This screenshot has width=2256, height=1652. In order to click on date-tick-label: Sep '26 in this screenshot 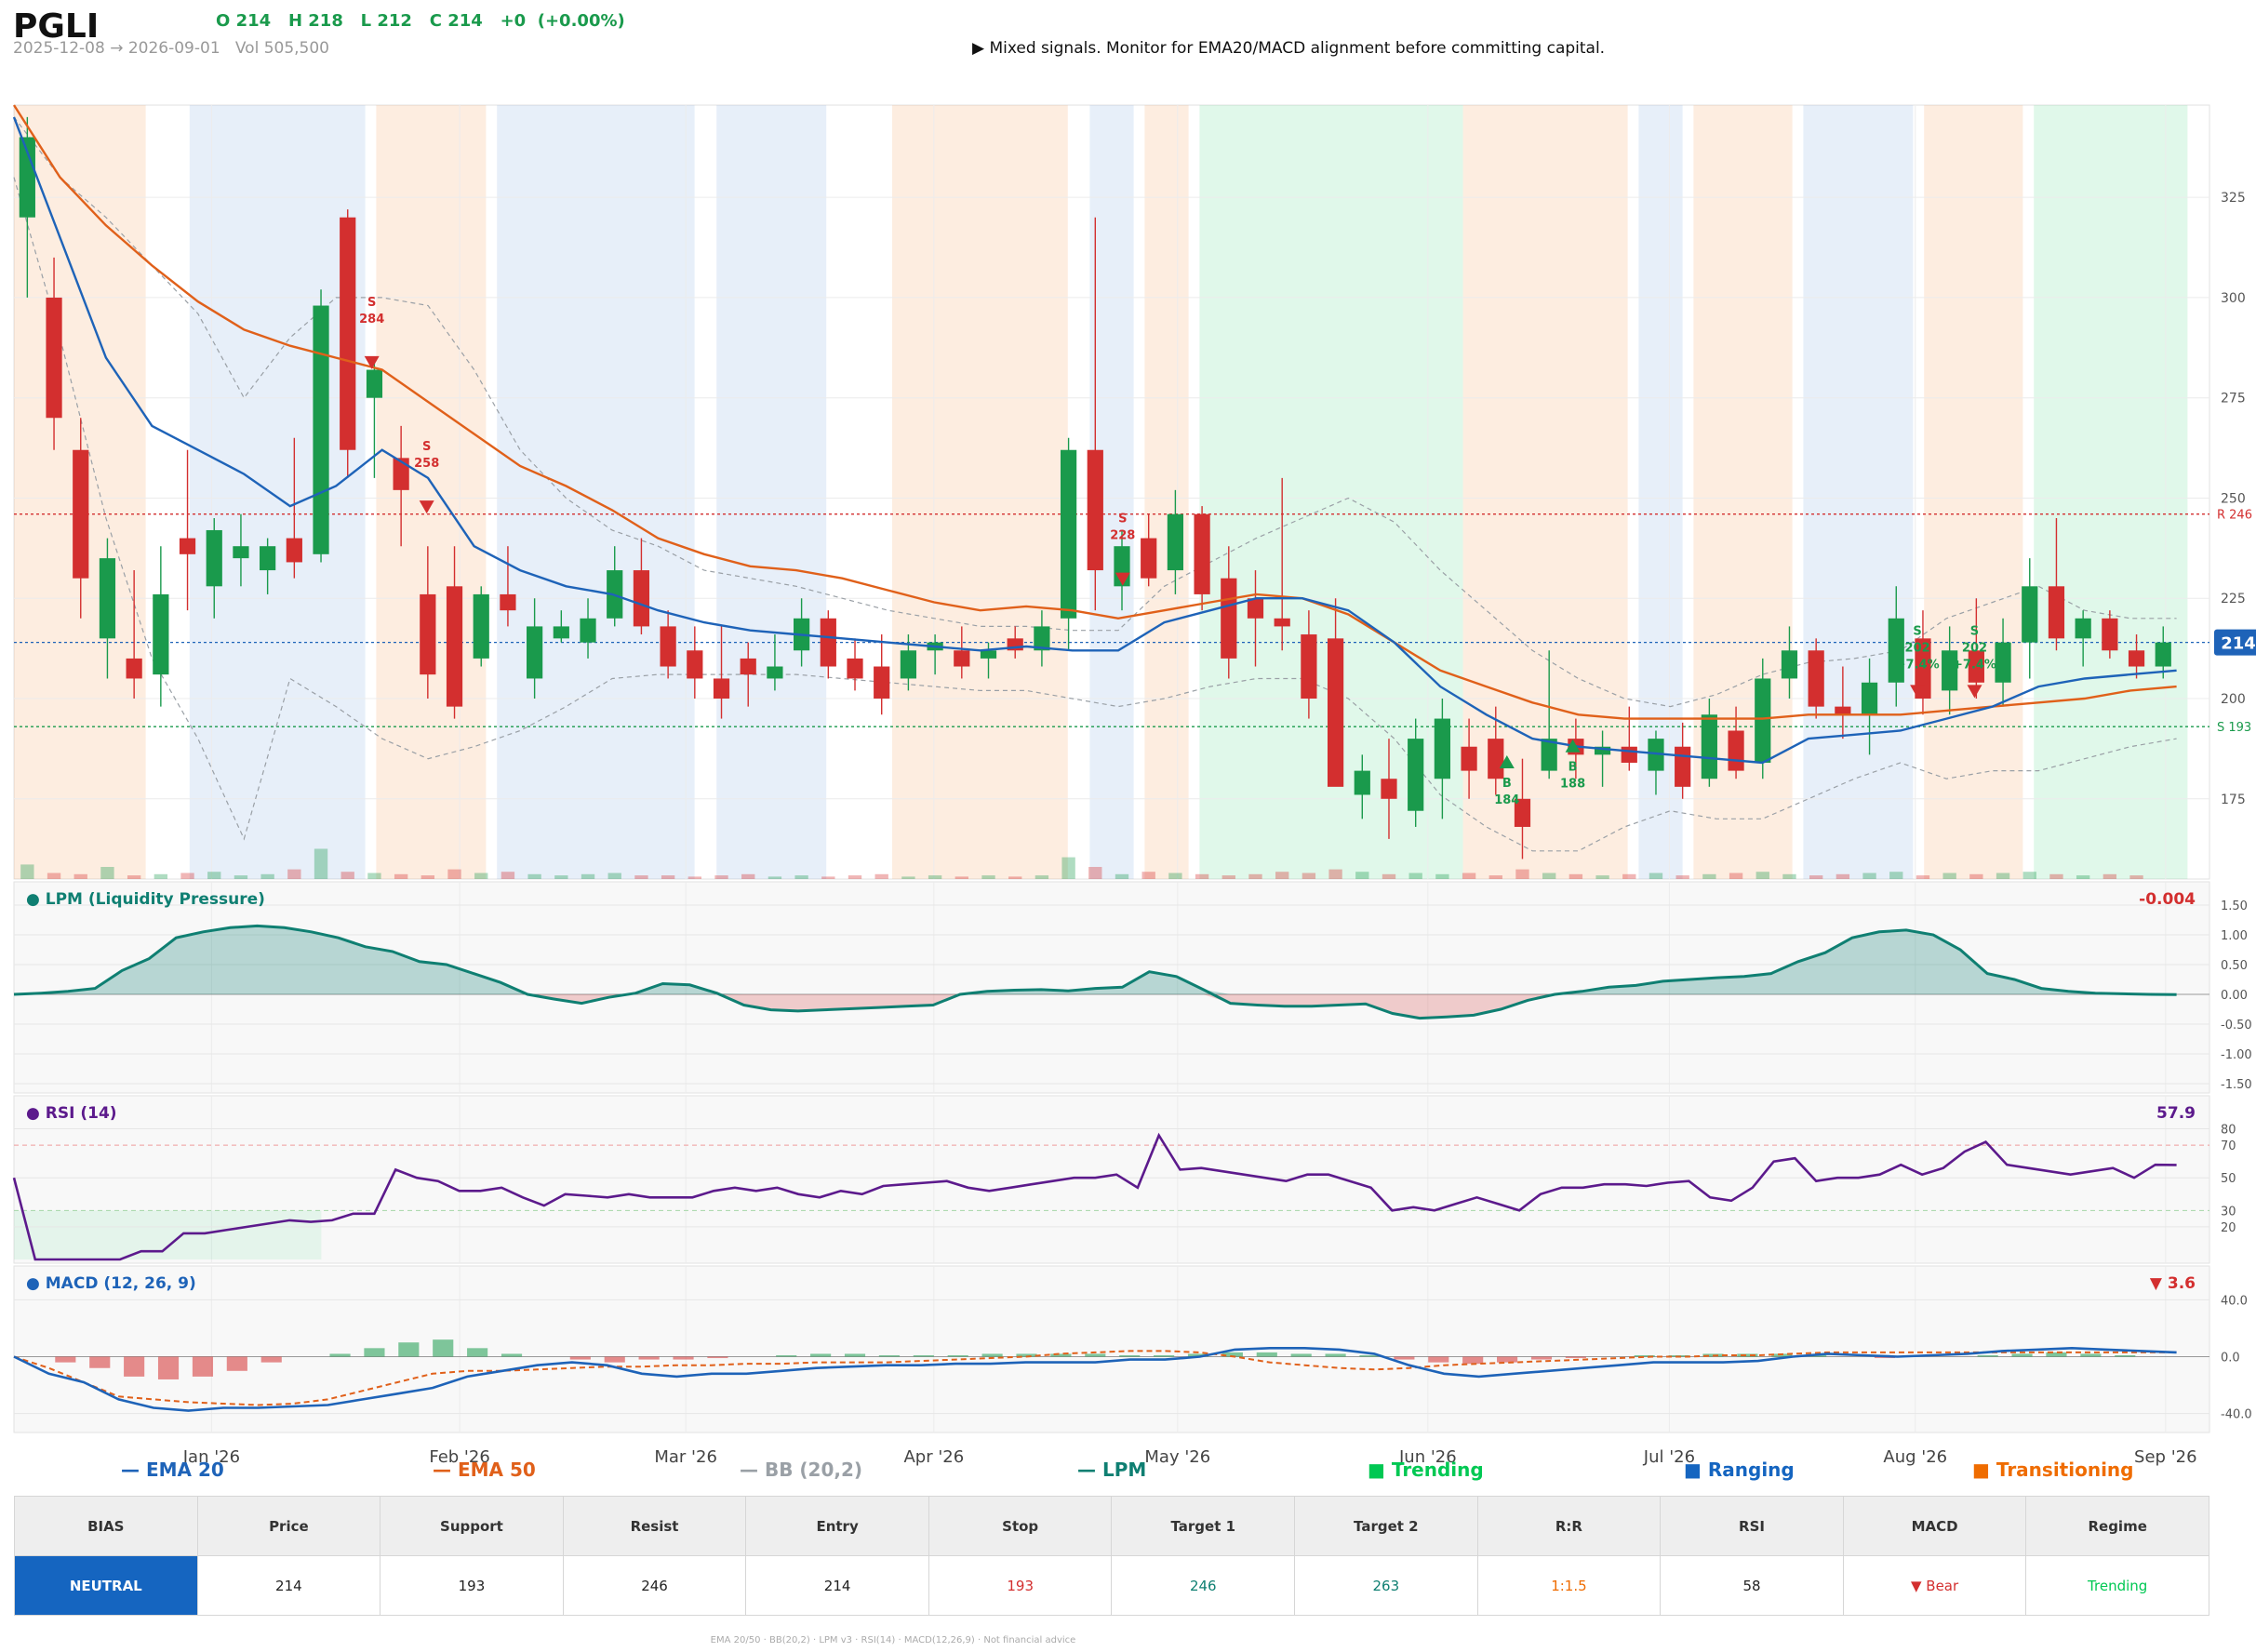, I will do `click(2166, 1457)`.